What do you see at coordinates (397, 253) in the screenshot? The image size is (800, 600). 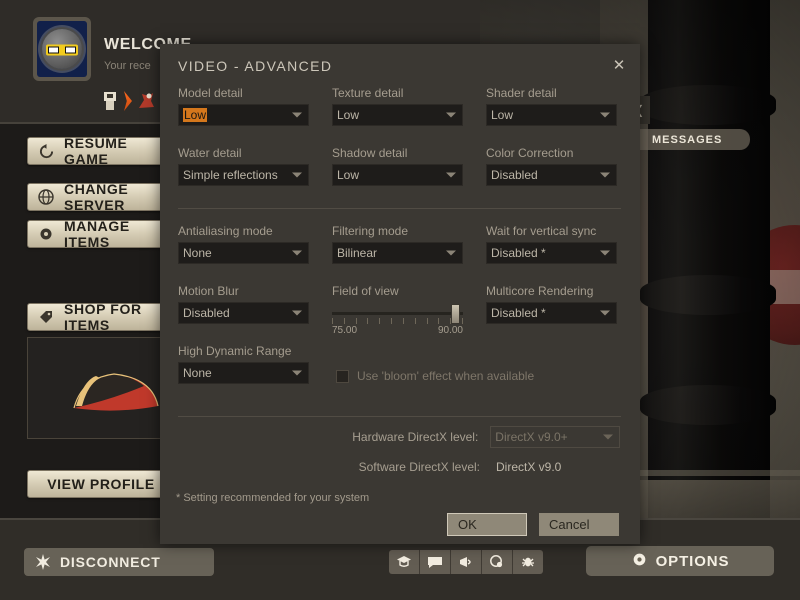 I see `filtering-mode-dropdown: Bilinear` at bounding box center [397, 253].